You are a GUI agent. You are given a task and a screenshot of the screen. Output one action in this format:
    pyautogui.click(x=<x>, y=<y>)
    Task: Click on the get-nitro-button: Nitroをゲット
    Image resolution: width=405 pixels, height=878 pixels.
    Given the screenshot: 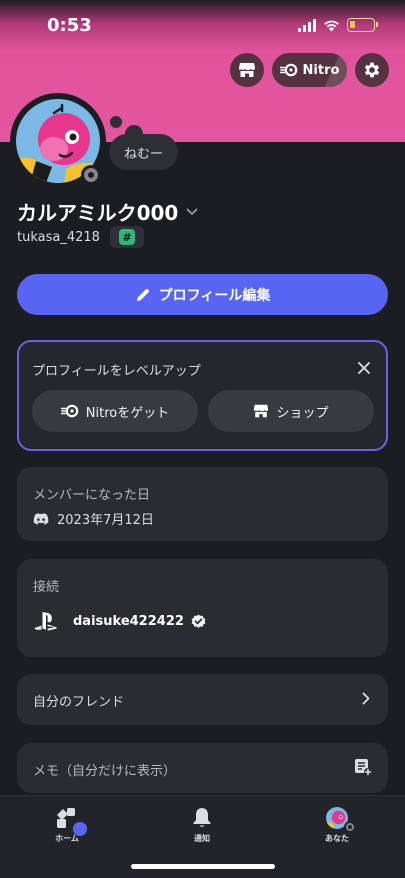 What is the action you would take?
    pyautogui.click(x=115, y=411)
    